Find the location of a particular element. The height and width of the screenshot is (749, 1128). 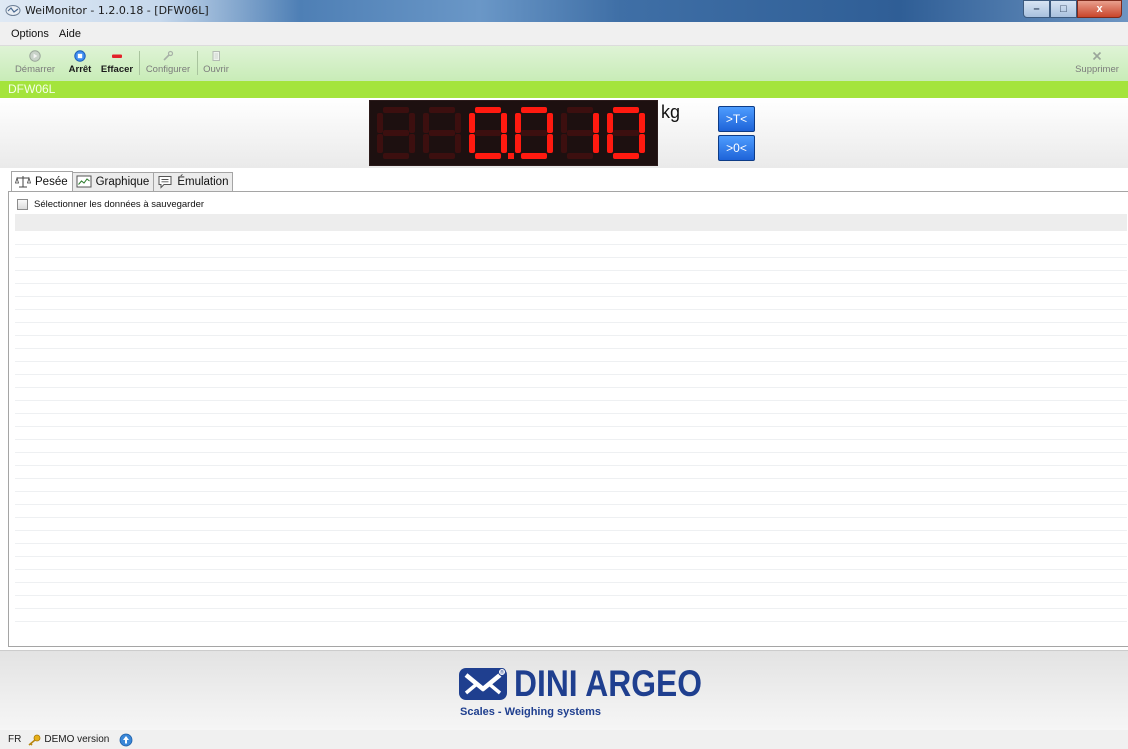

clear-button: Effacer is located at coordinates (117, 63).